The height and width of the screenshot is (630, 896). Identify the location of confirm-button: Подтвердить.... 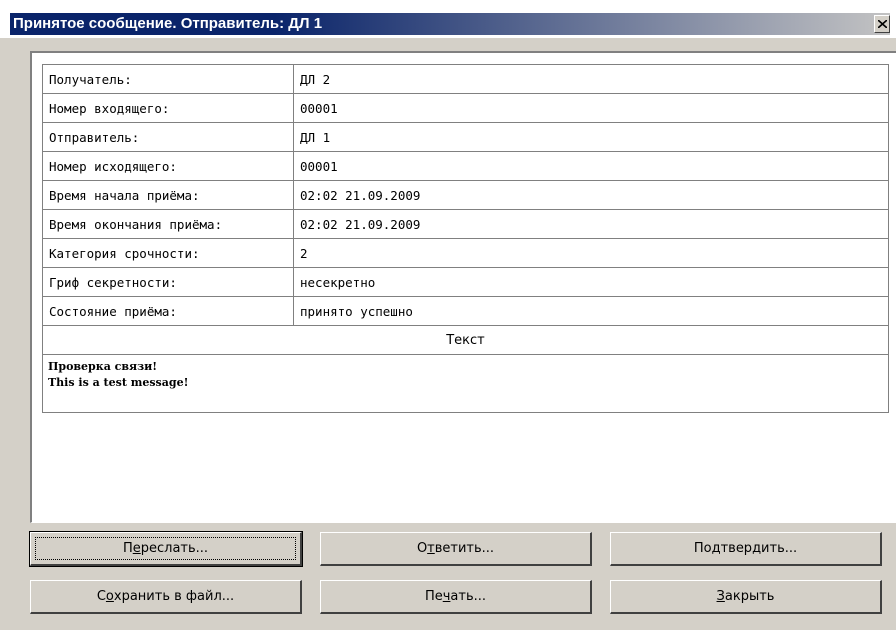
(746, 549).